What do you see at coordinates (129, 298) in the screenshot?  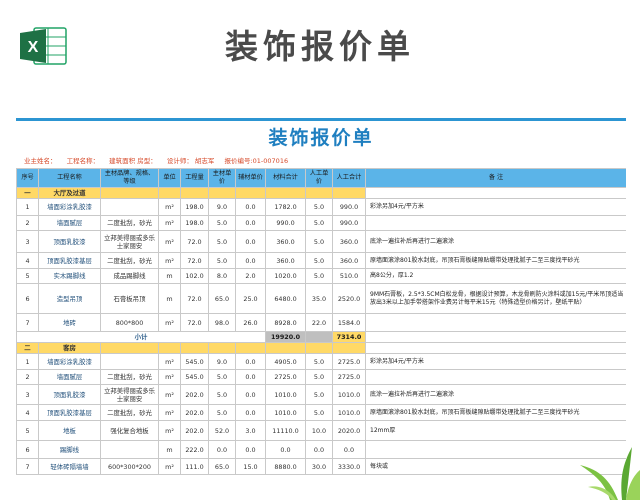 I see `cell-spec: 石膏板吊顶` at bounding box center [129, 298].